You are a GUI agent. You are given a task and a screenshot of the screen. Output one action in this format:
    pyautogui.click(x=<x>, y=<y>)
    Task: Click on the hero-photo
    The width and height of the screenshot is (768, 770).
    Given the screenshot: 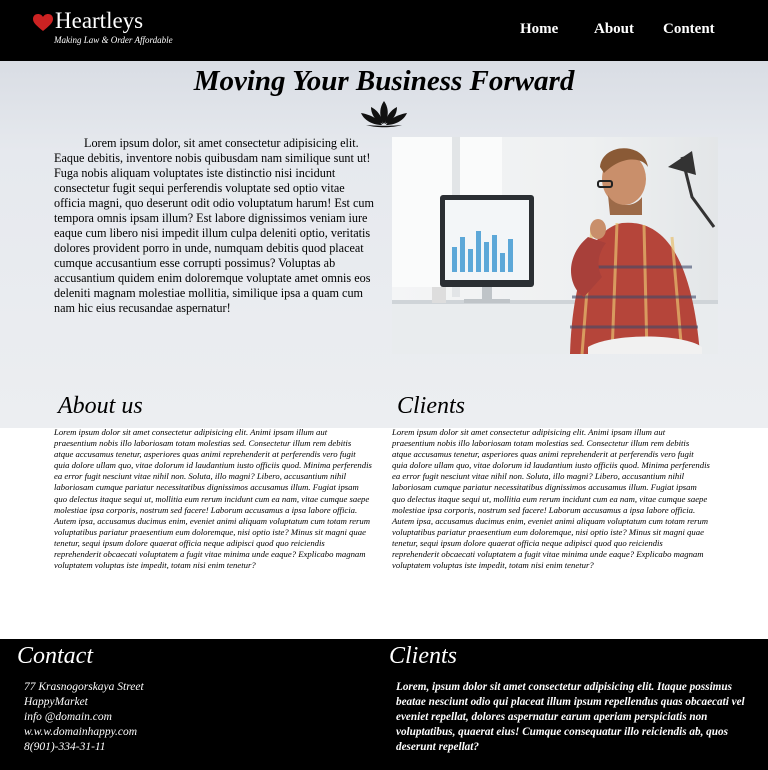 What is the action you would take?
    pyautogui.click(x=555, y=245)
    